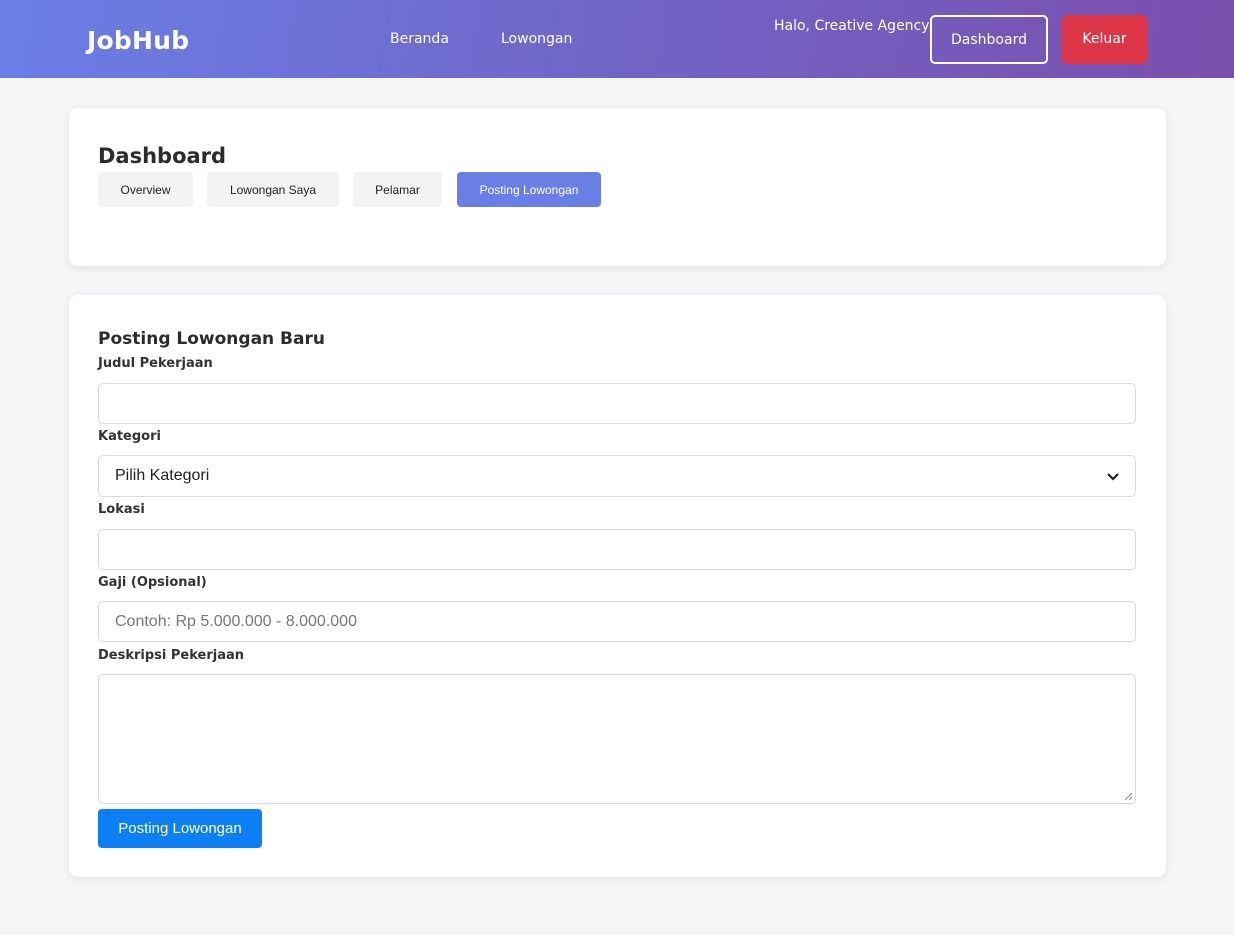 The image size is (1234, 935). Describe the element at coordinates (617, 403) in the screenshot. I see `job-title-input` at that location.